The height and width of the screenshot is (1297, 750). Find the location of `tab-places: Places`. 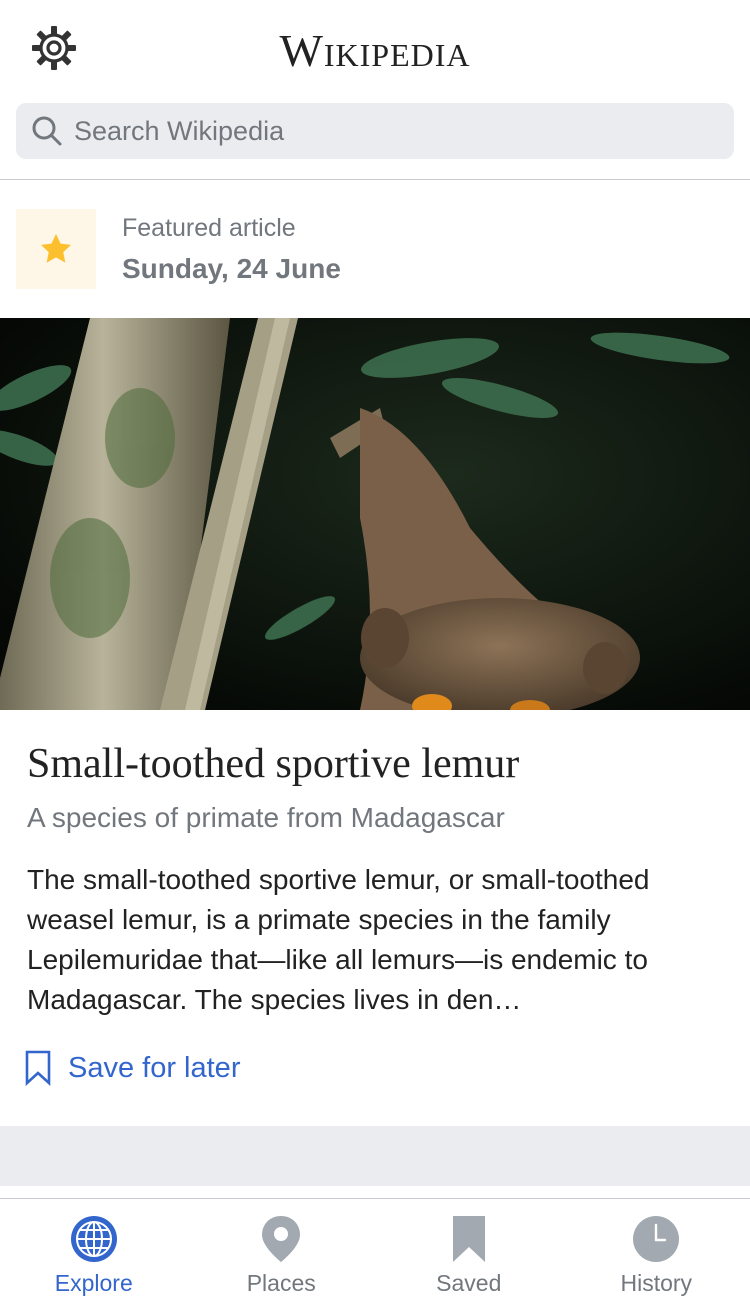

tab-places: Places is located at coordinates (282, 1248).